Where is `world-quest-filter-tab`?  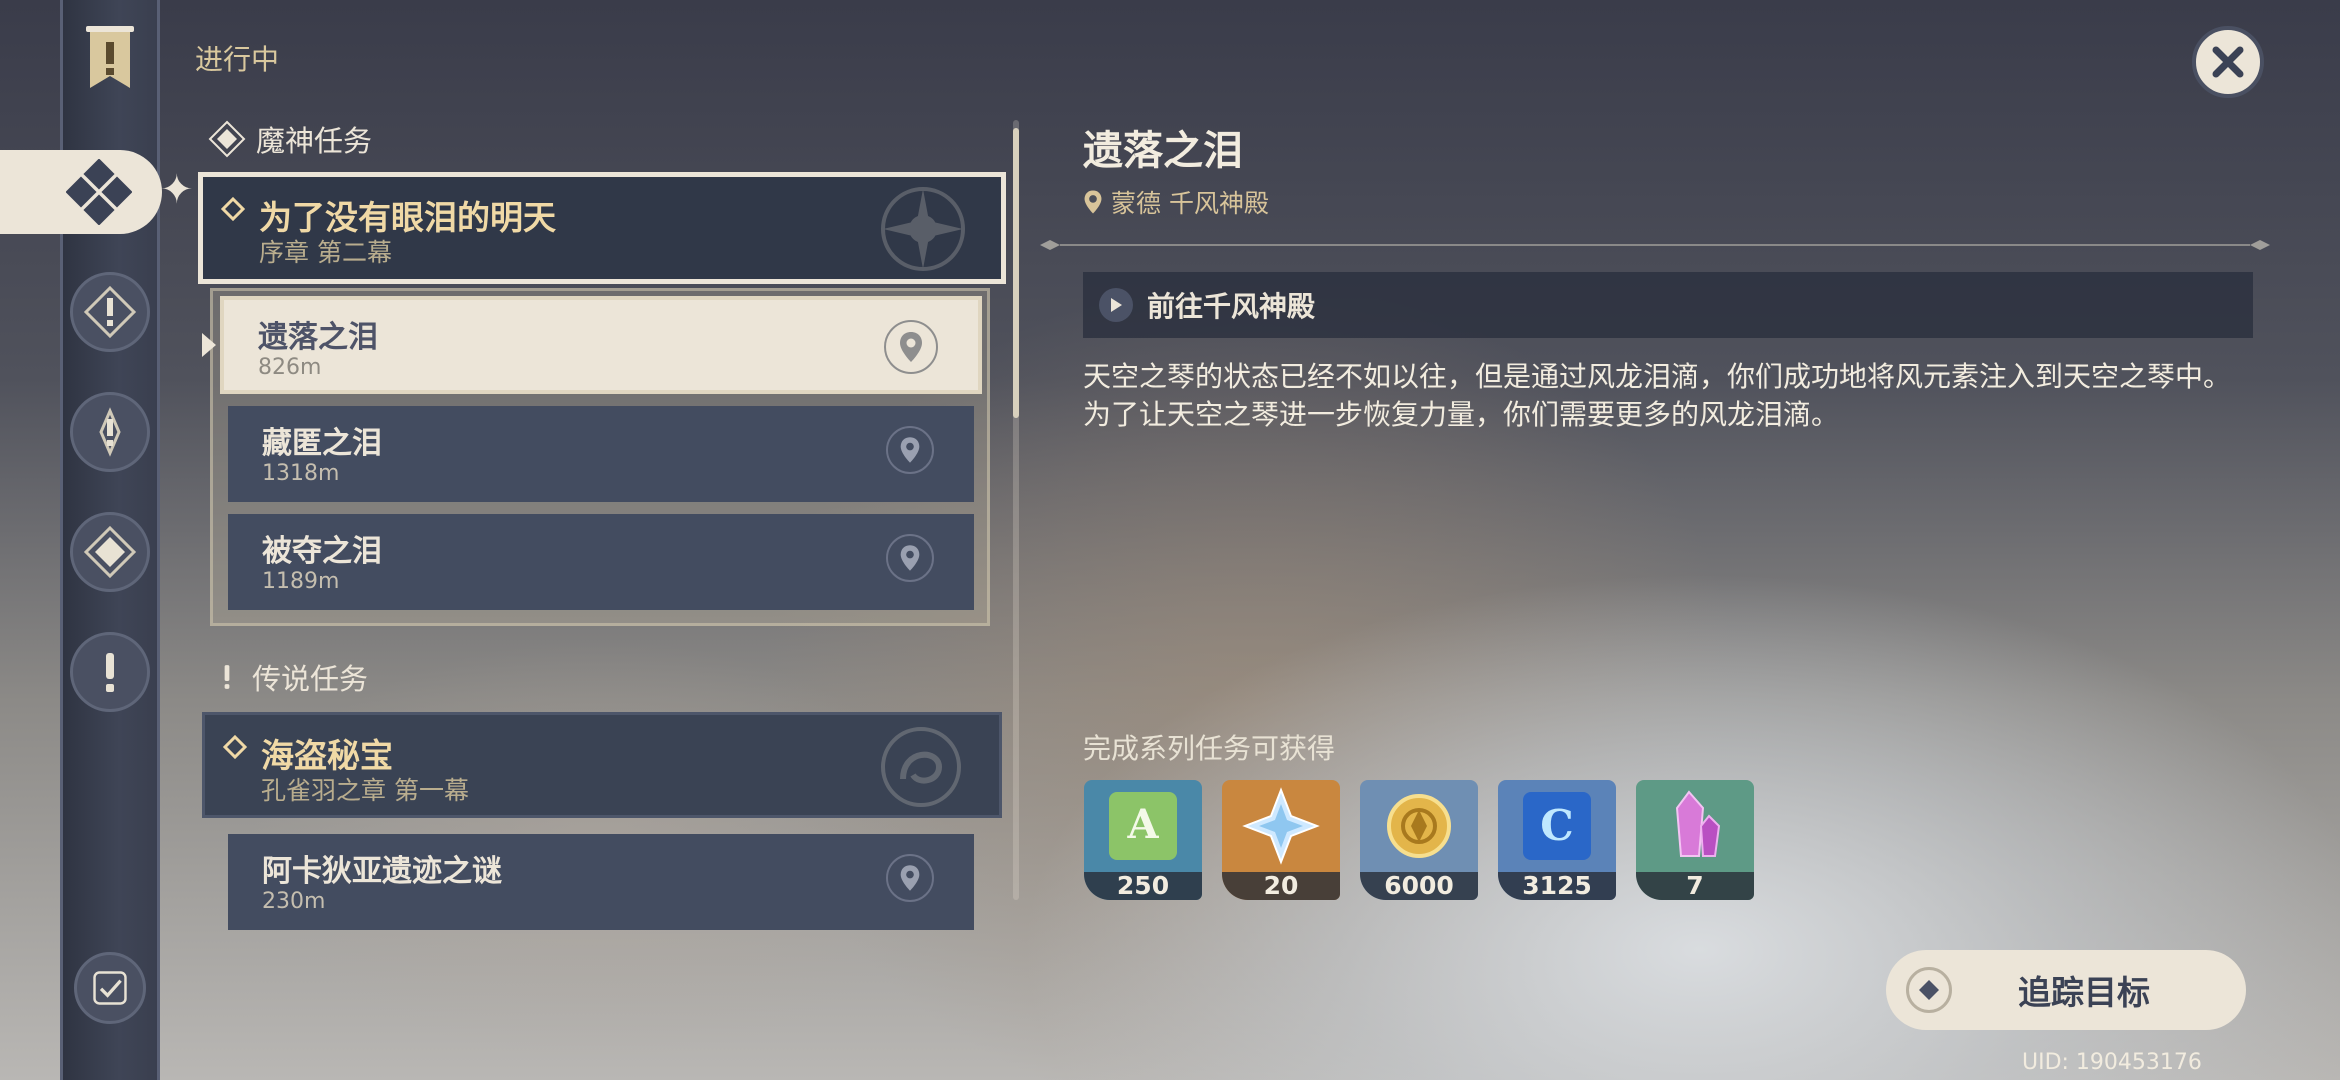 world-quest-filter-tab is located at coordinates (110, 432).